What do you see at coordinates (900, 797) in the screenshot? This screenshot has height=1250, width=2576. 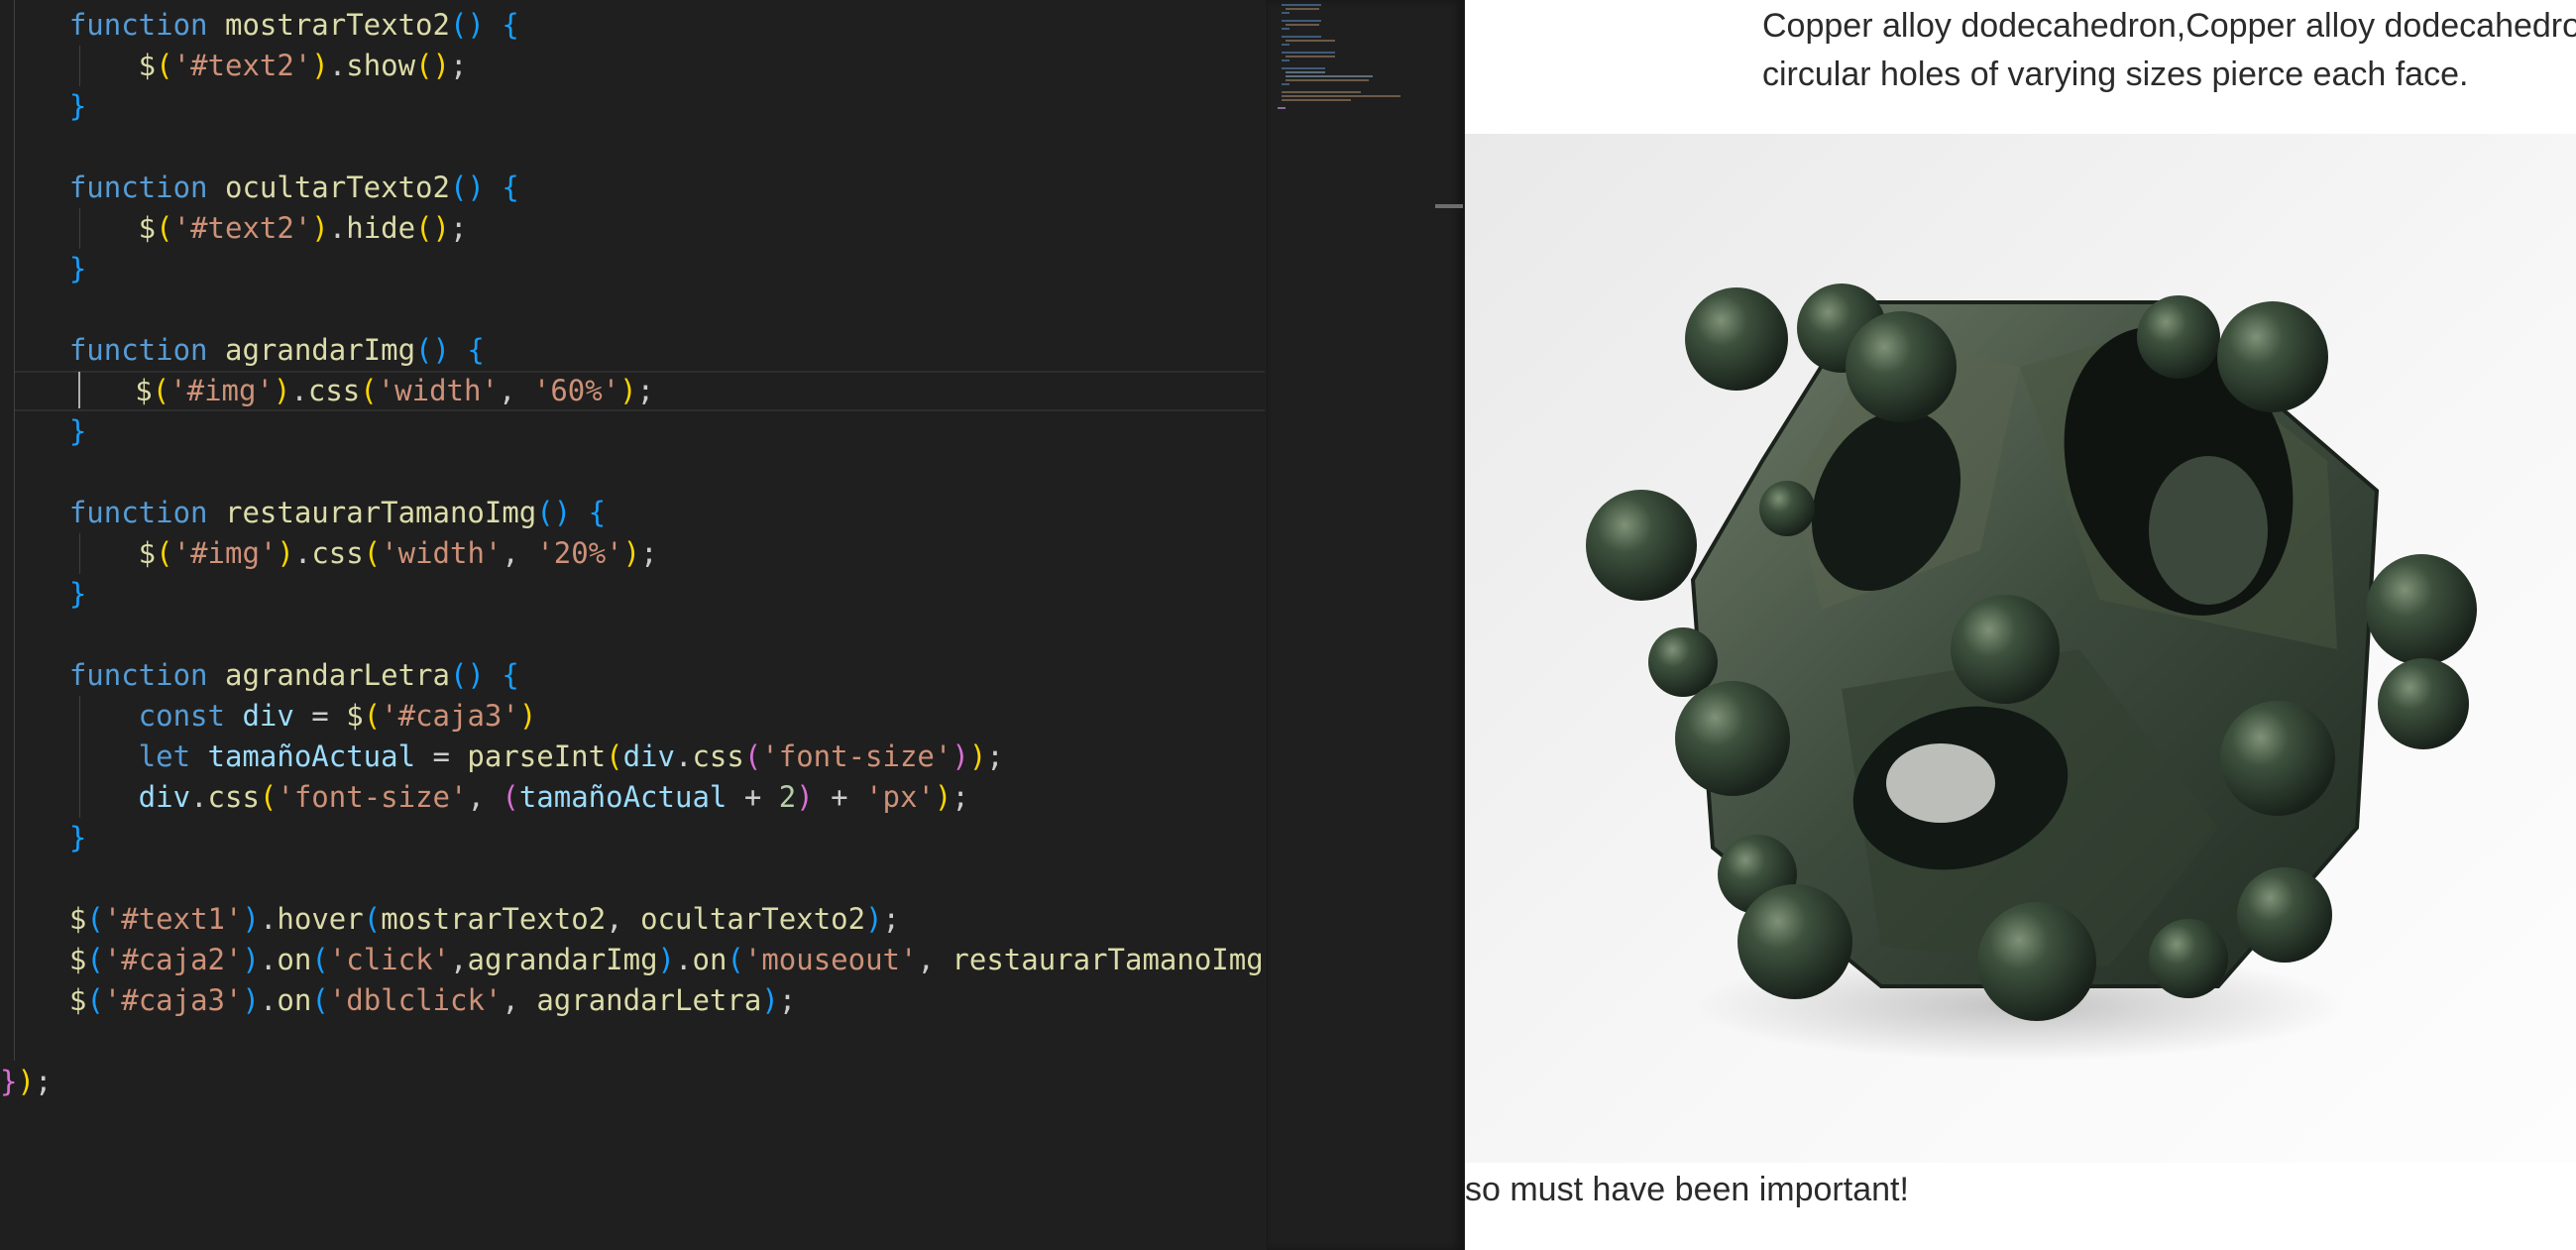 I see `code-token: 'px'` at bounding box center [900, 797].